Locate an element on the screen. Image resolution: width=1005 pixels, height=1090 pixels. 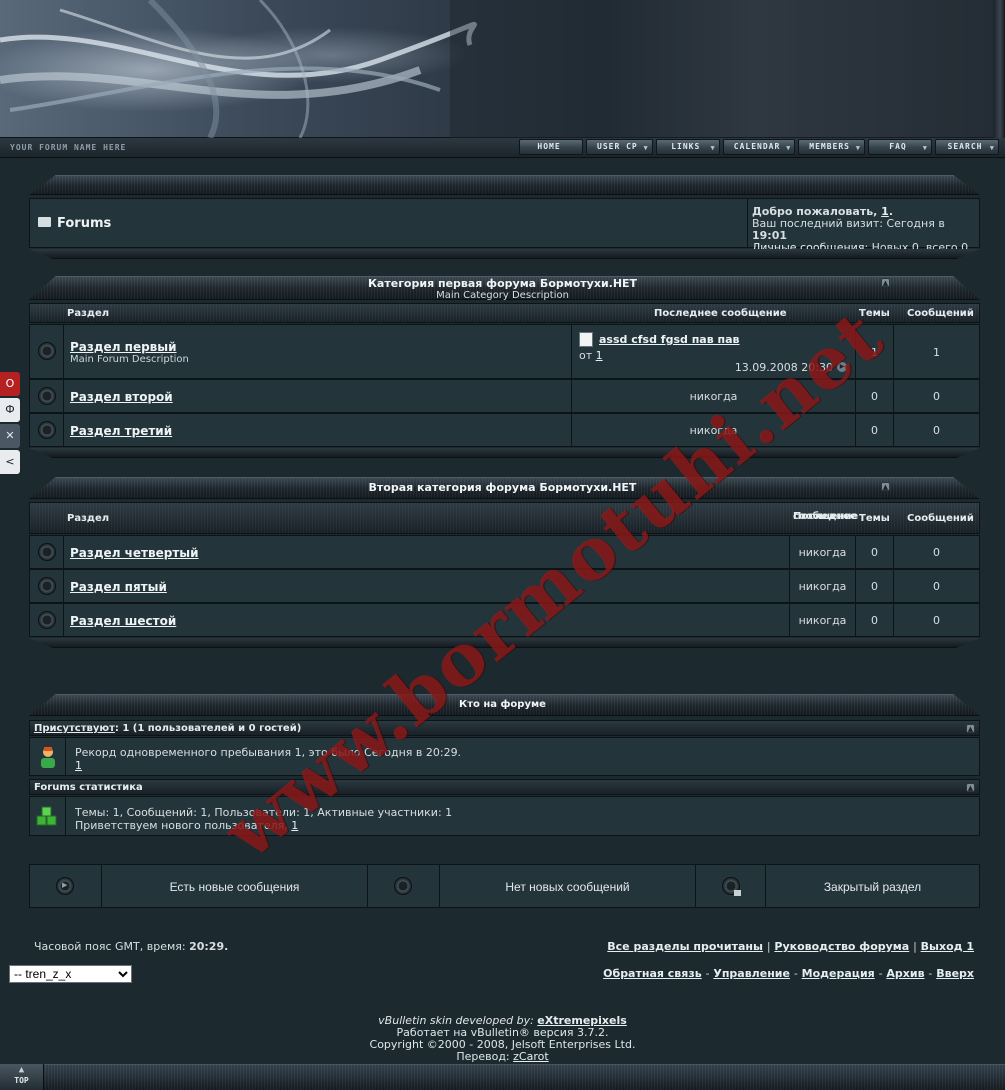
nav-home-button: HOME is located at coordinates (551, 147).